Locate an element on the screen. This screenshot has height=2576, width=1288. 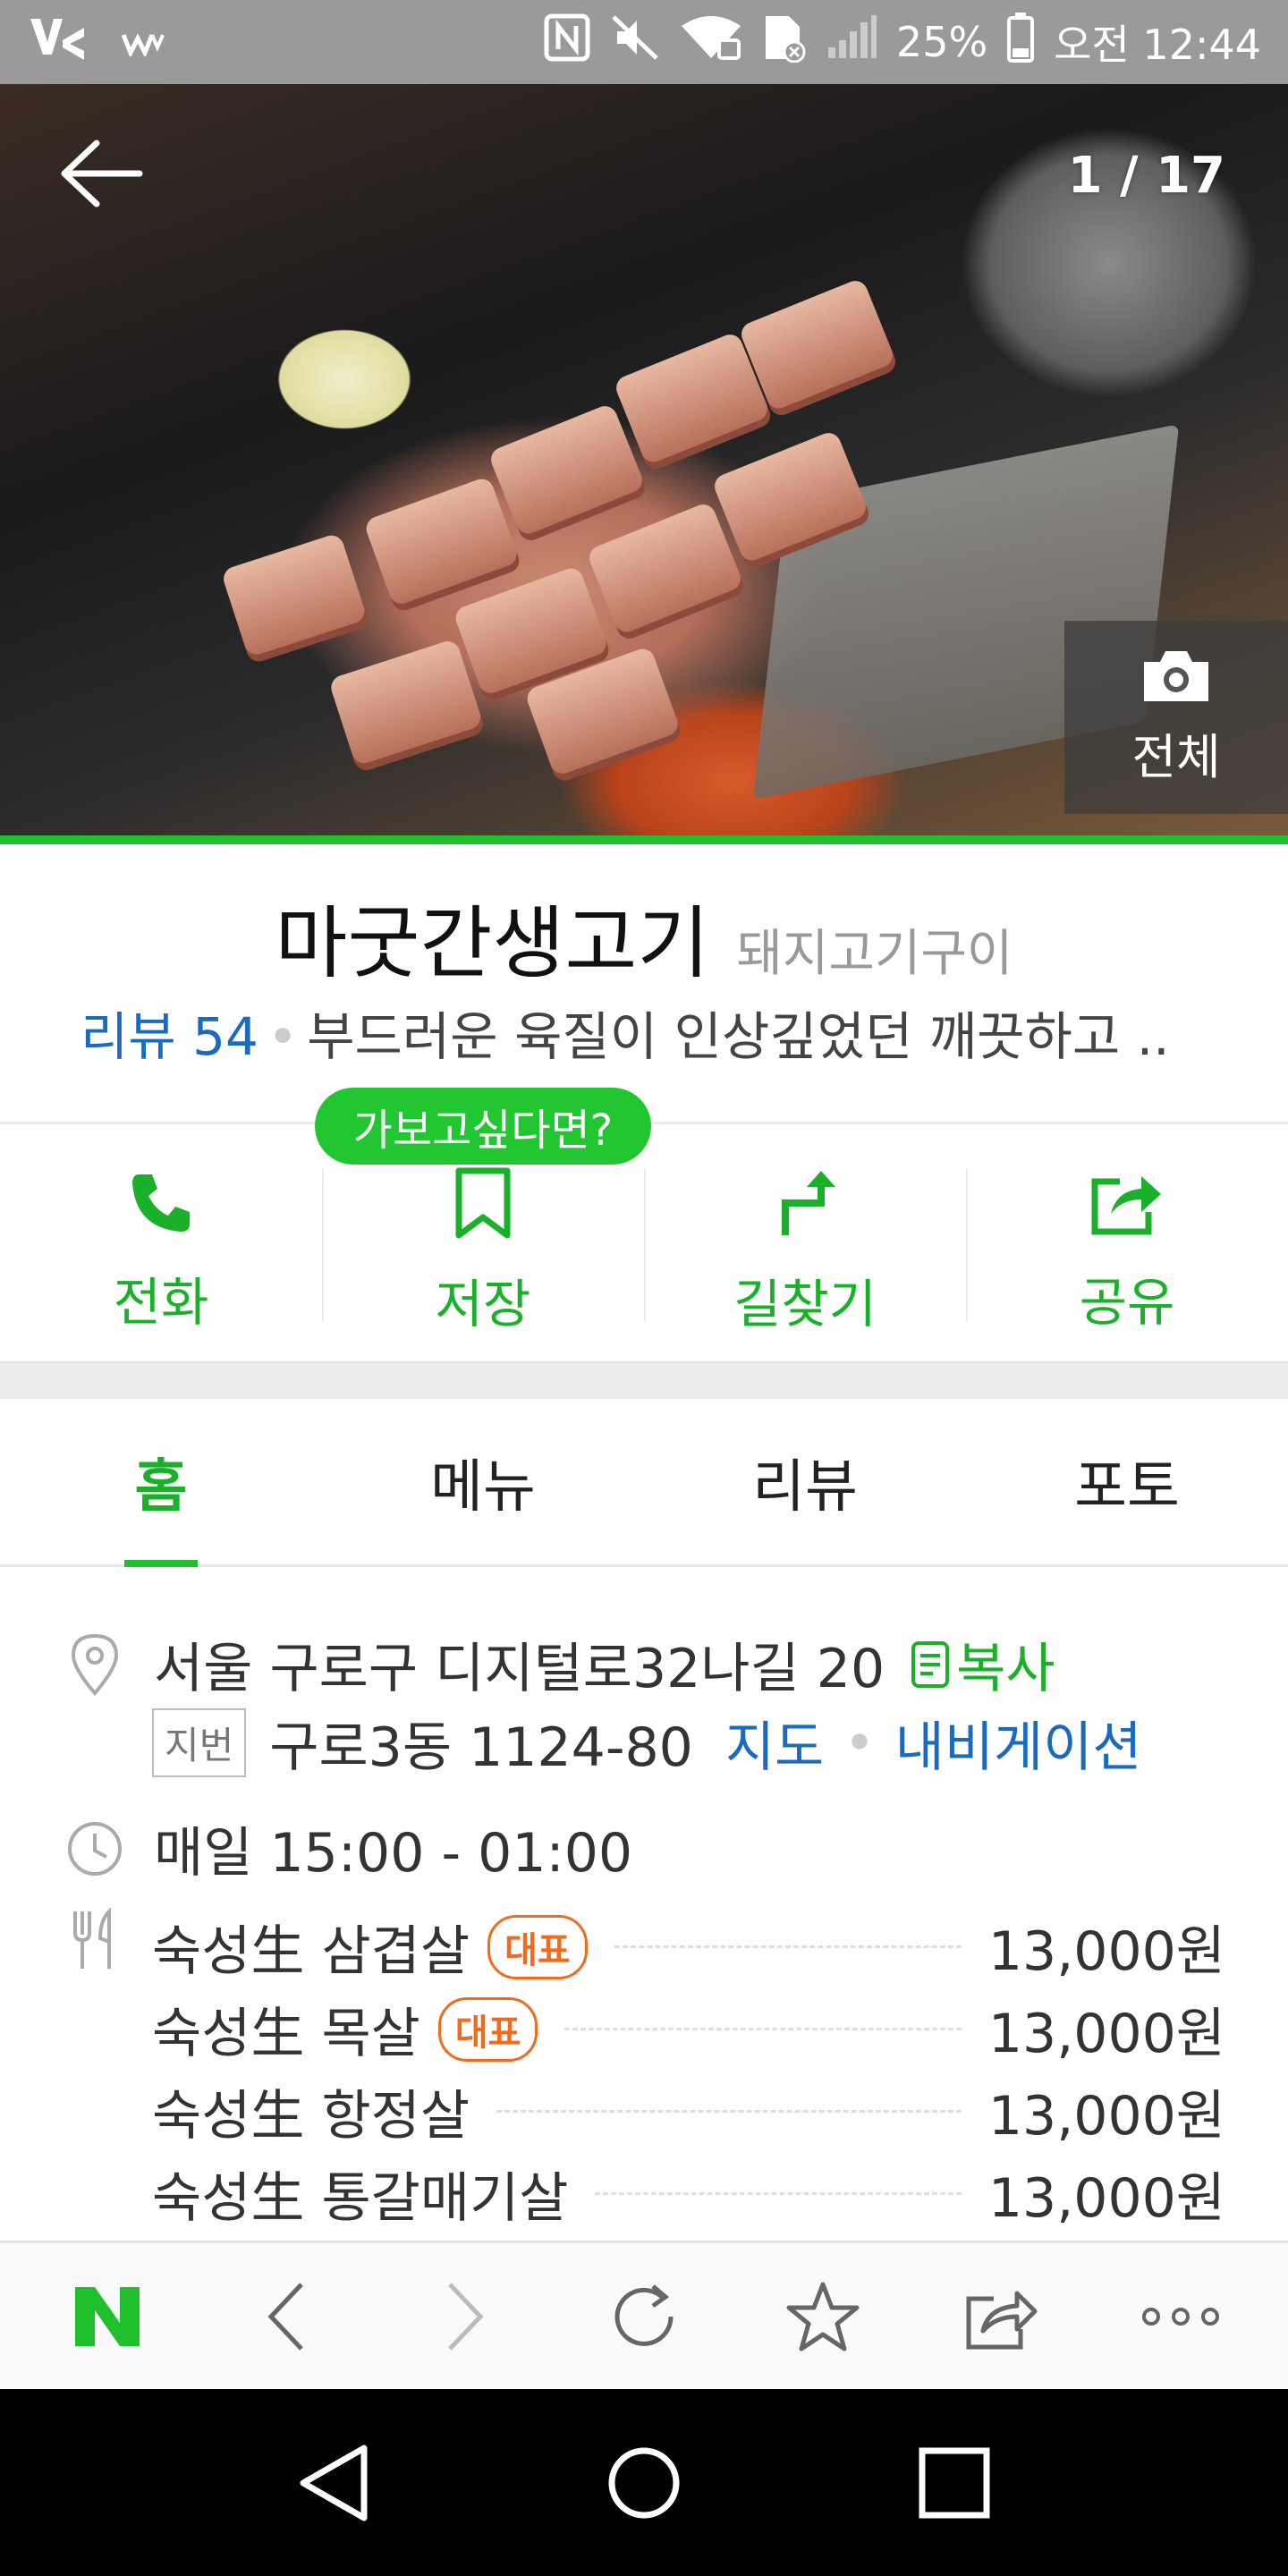
circle-home-icon is located at coordinates (644, 2482).